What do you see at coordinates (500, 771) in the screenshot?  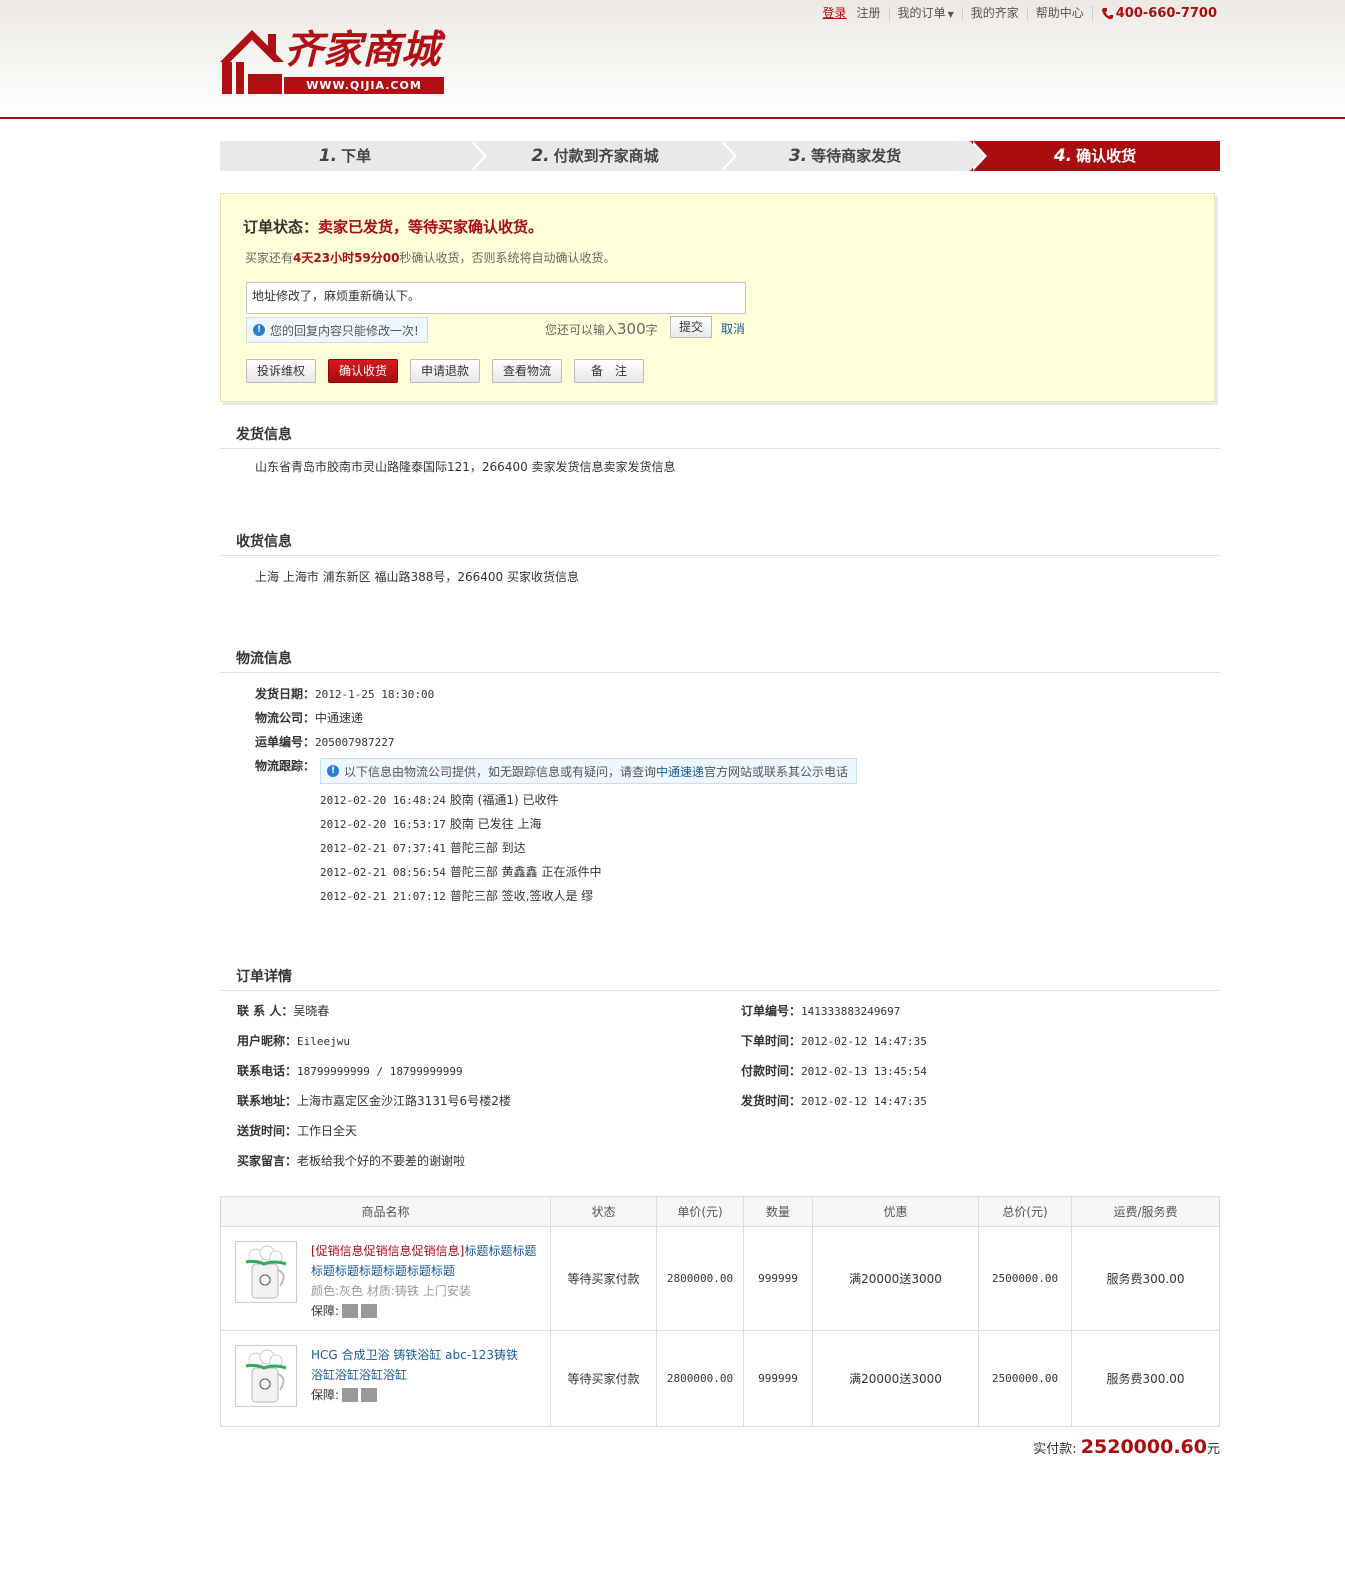 I see `tracking-notice-text: 以下信息由物流公司提供，如无跟踪信息或有疑问，请查询` at bounding box center [500, 771].